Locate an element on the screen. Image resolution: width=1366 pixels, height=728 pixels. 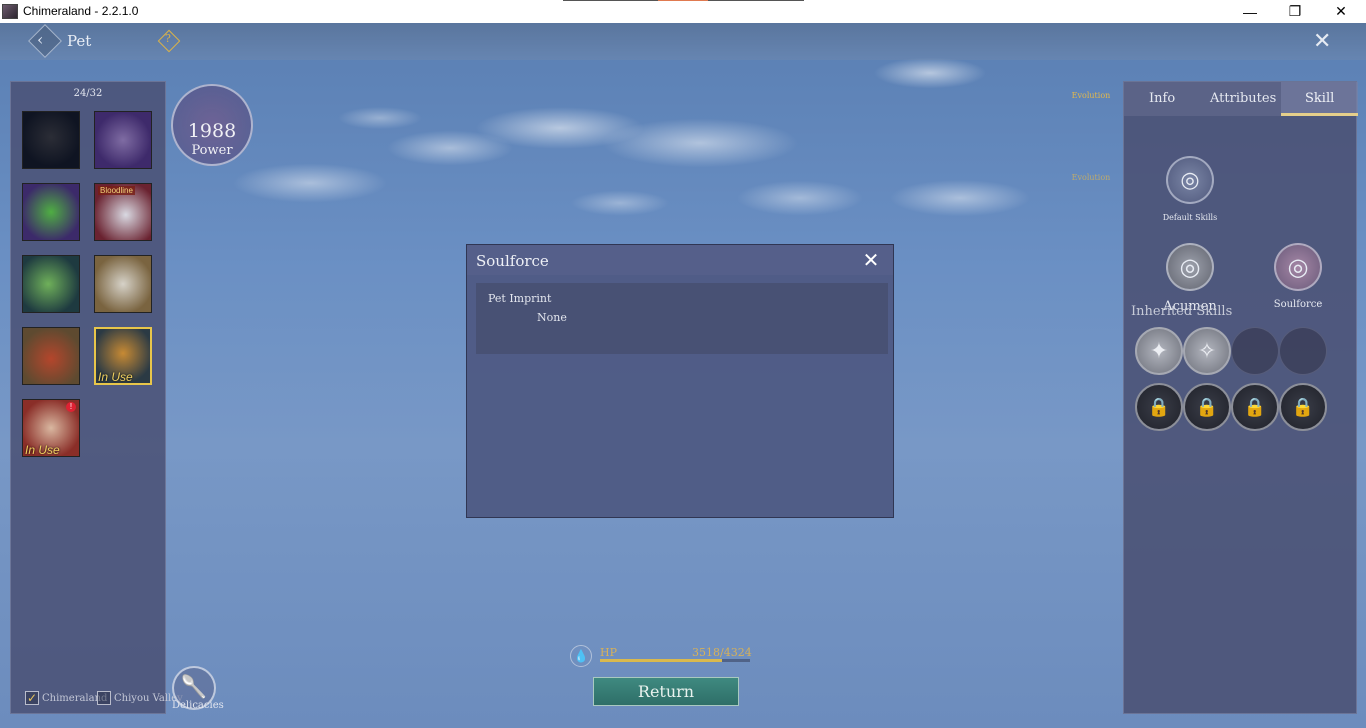
dialog-header: Soulforce ✕ is located at coordinates (680, 260).